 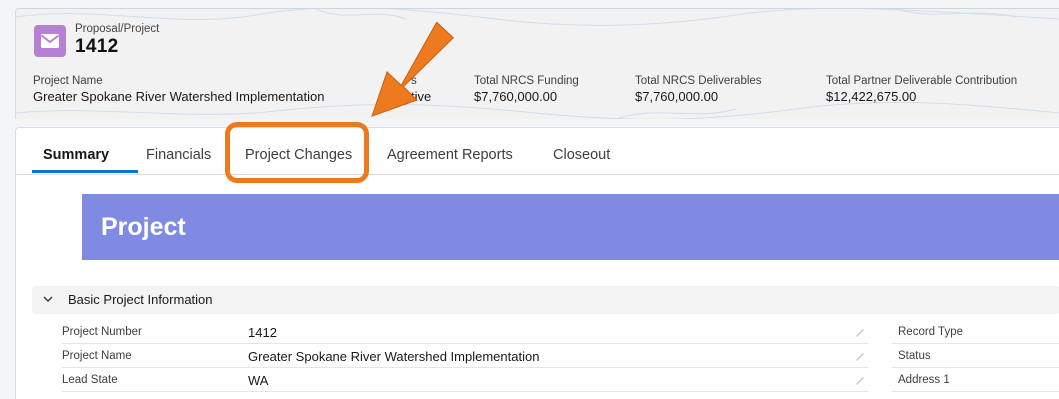 I want to click on tab-closeout: Closeout, so click(x=581, y=155).